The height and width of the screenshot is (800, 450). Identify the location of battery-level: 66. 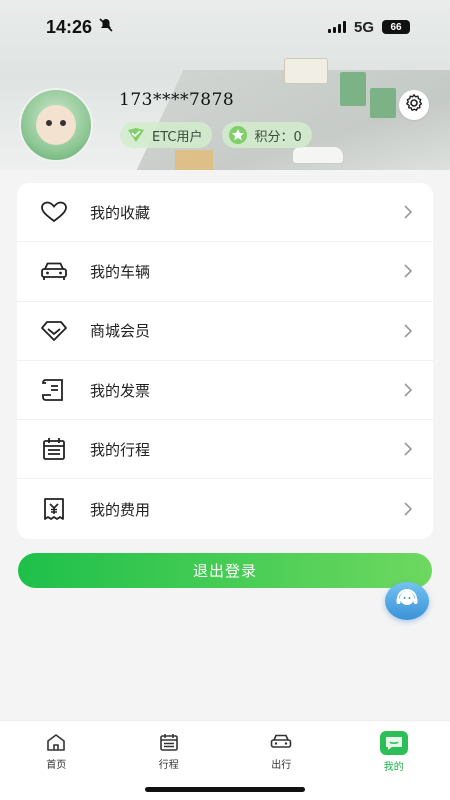
(396, 27).